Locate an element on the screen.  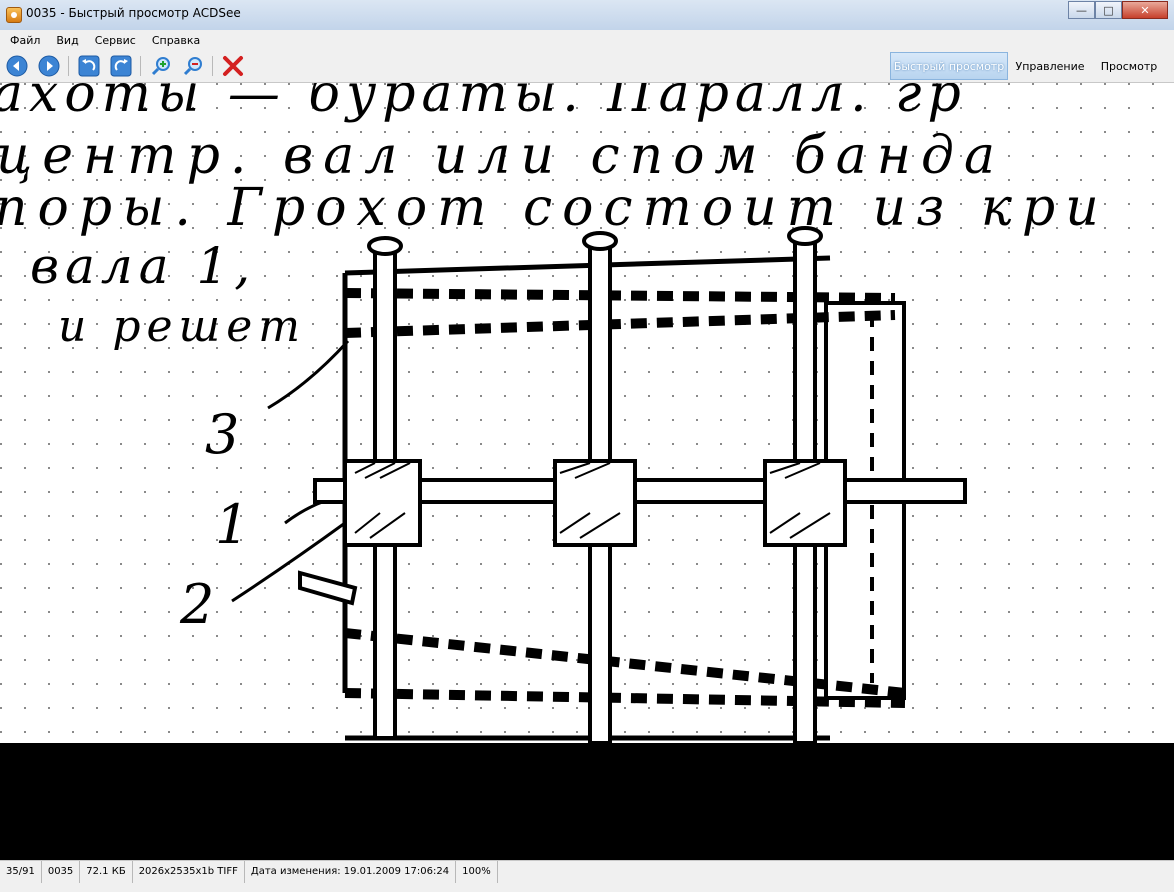
status-filesize: 72.1 КБ is located at coordinates (106, 872).